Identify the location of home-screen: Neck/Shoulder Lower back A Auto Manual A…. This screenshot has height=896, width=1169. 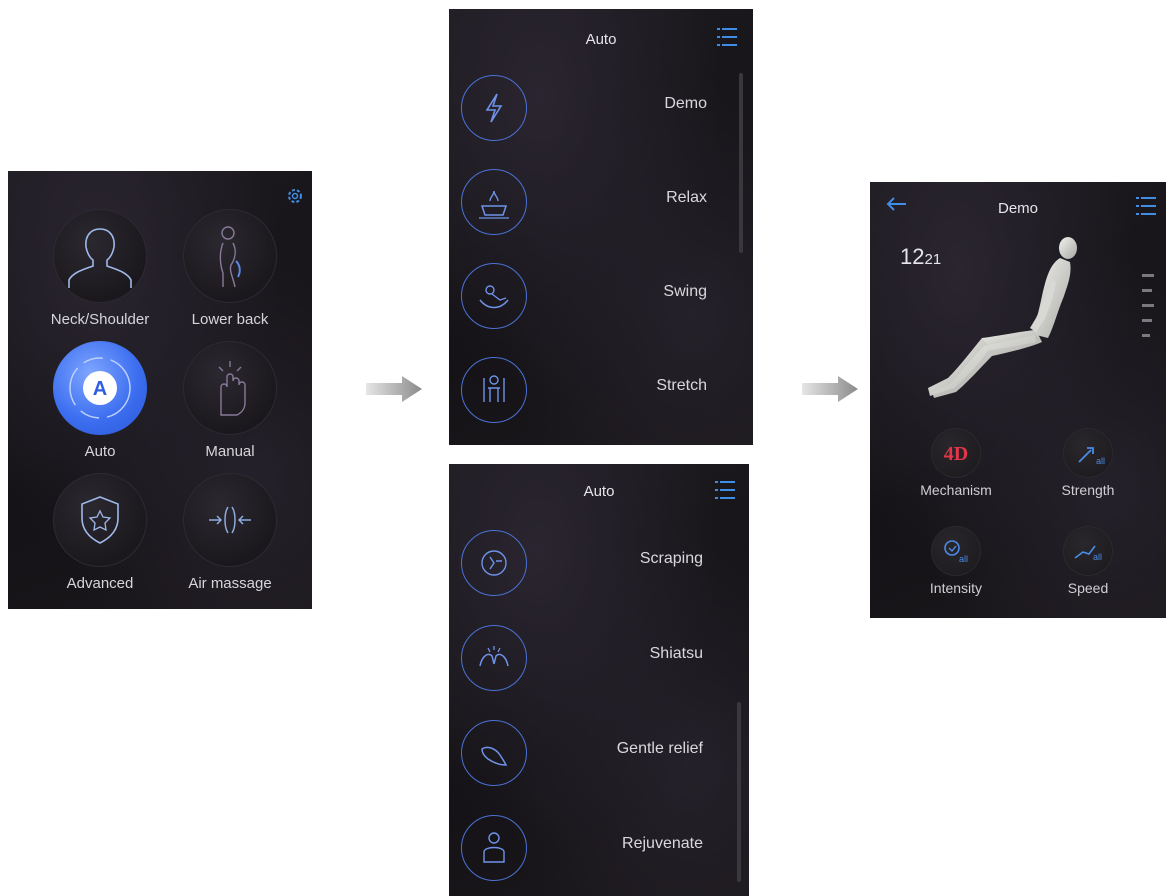
(160, 390).